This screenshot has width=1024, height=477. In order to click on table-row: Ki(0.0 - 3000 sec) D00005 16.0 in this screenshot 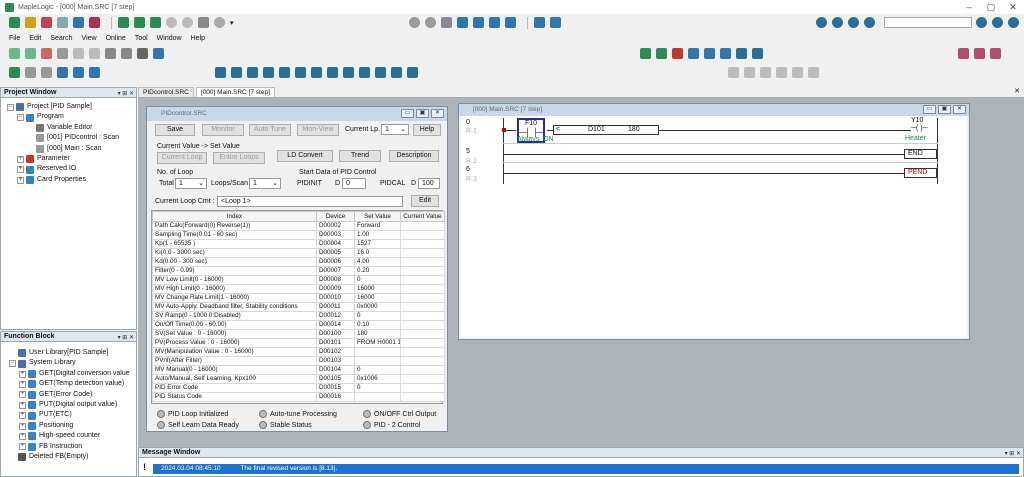, I will do `click(298, 253)`.